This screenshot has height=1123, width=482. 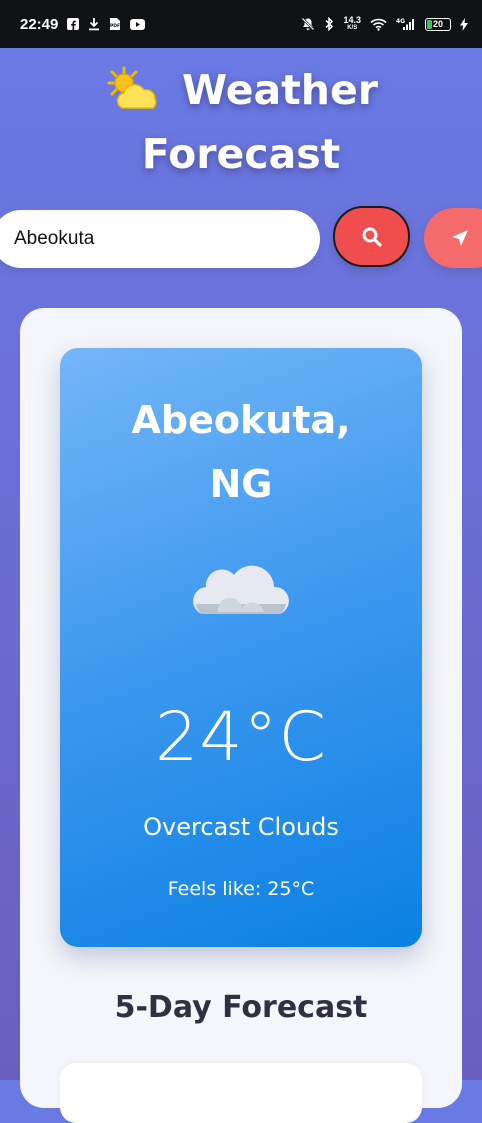 I want to click on forecast-heading: 5-Day Forecast, so click(x=241, y=1007).